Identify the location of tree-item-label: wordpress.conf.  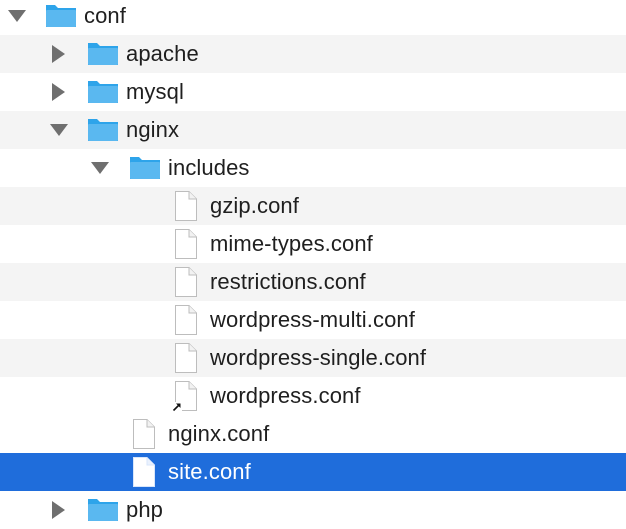
(285, 395).